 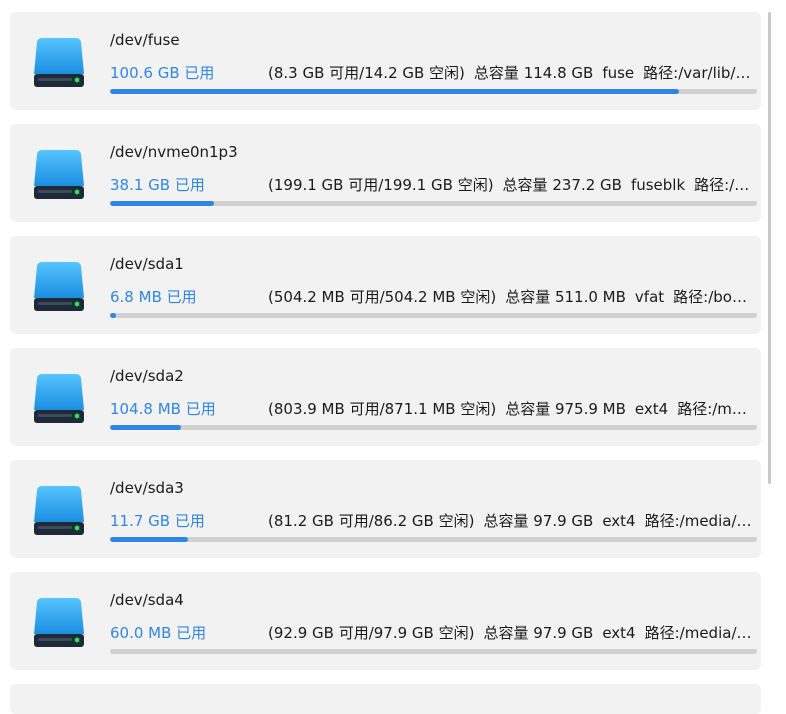 What do you see at coordinates (533, 73) in the screenshot?
I see `disk-total: 总容量 114.8 GB` at bounding box center [533, 73].